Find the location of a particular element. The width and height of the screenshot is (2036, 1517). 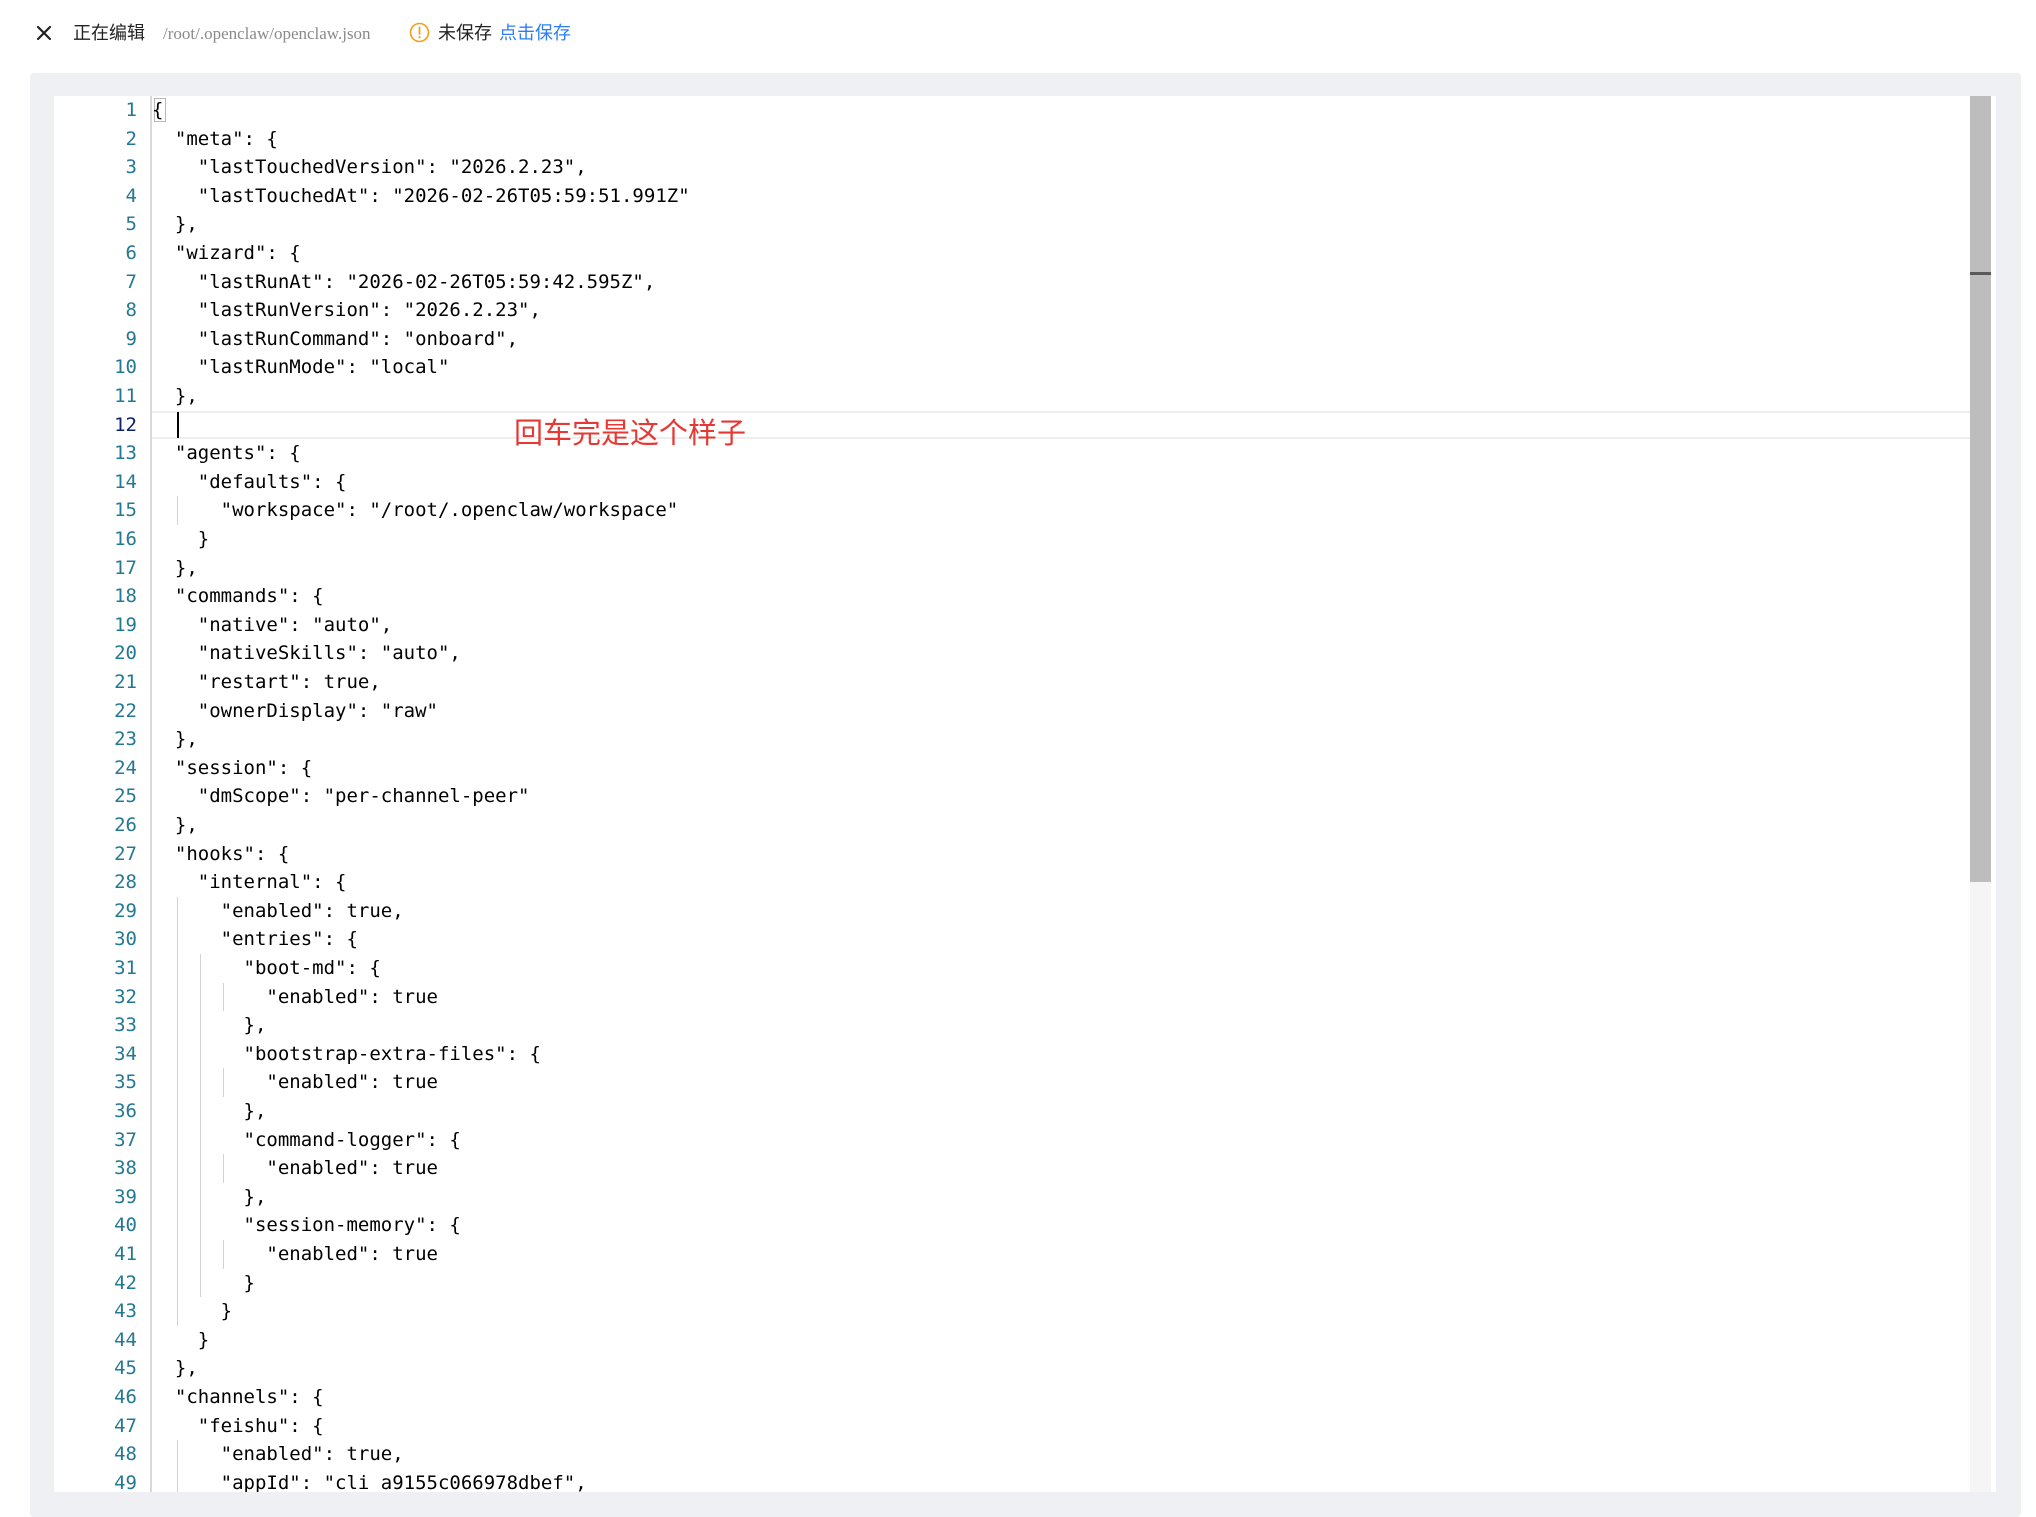

code-line: "channels": { is located at coordinates (238, 1397).